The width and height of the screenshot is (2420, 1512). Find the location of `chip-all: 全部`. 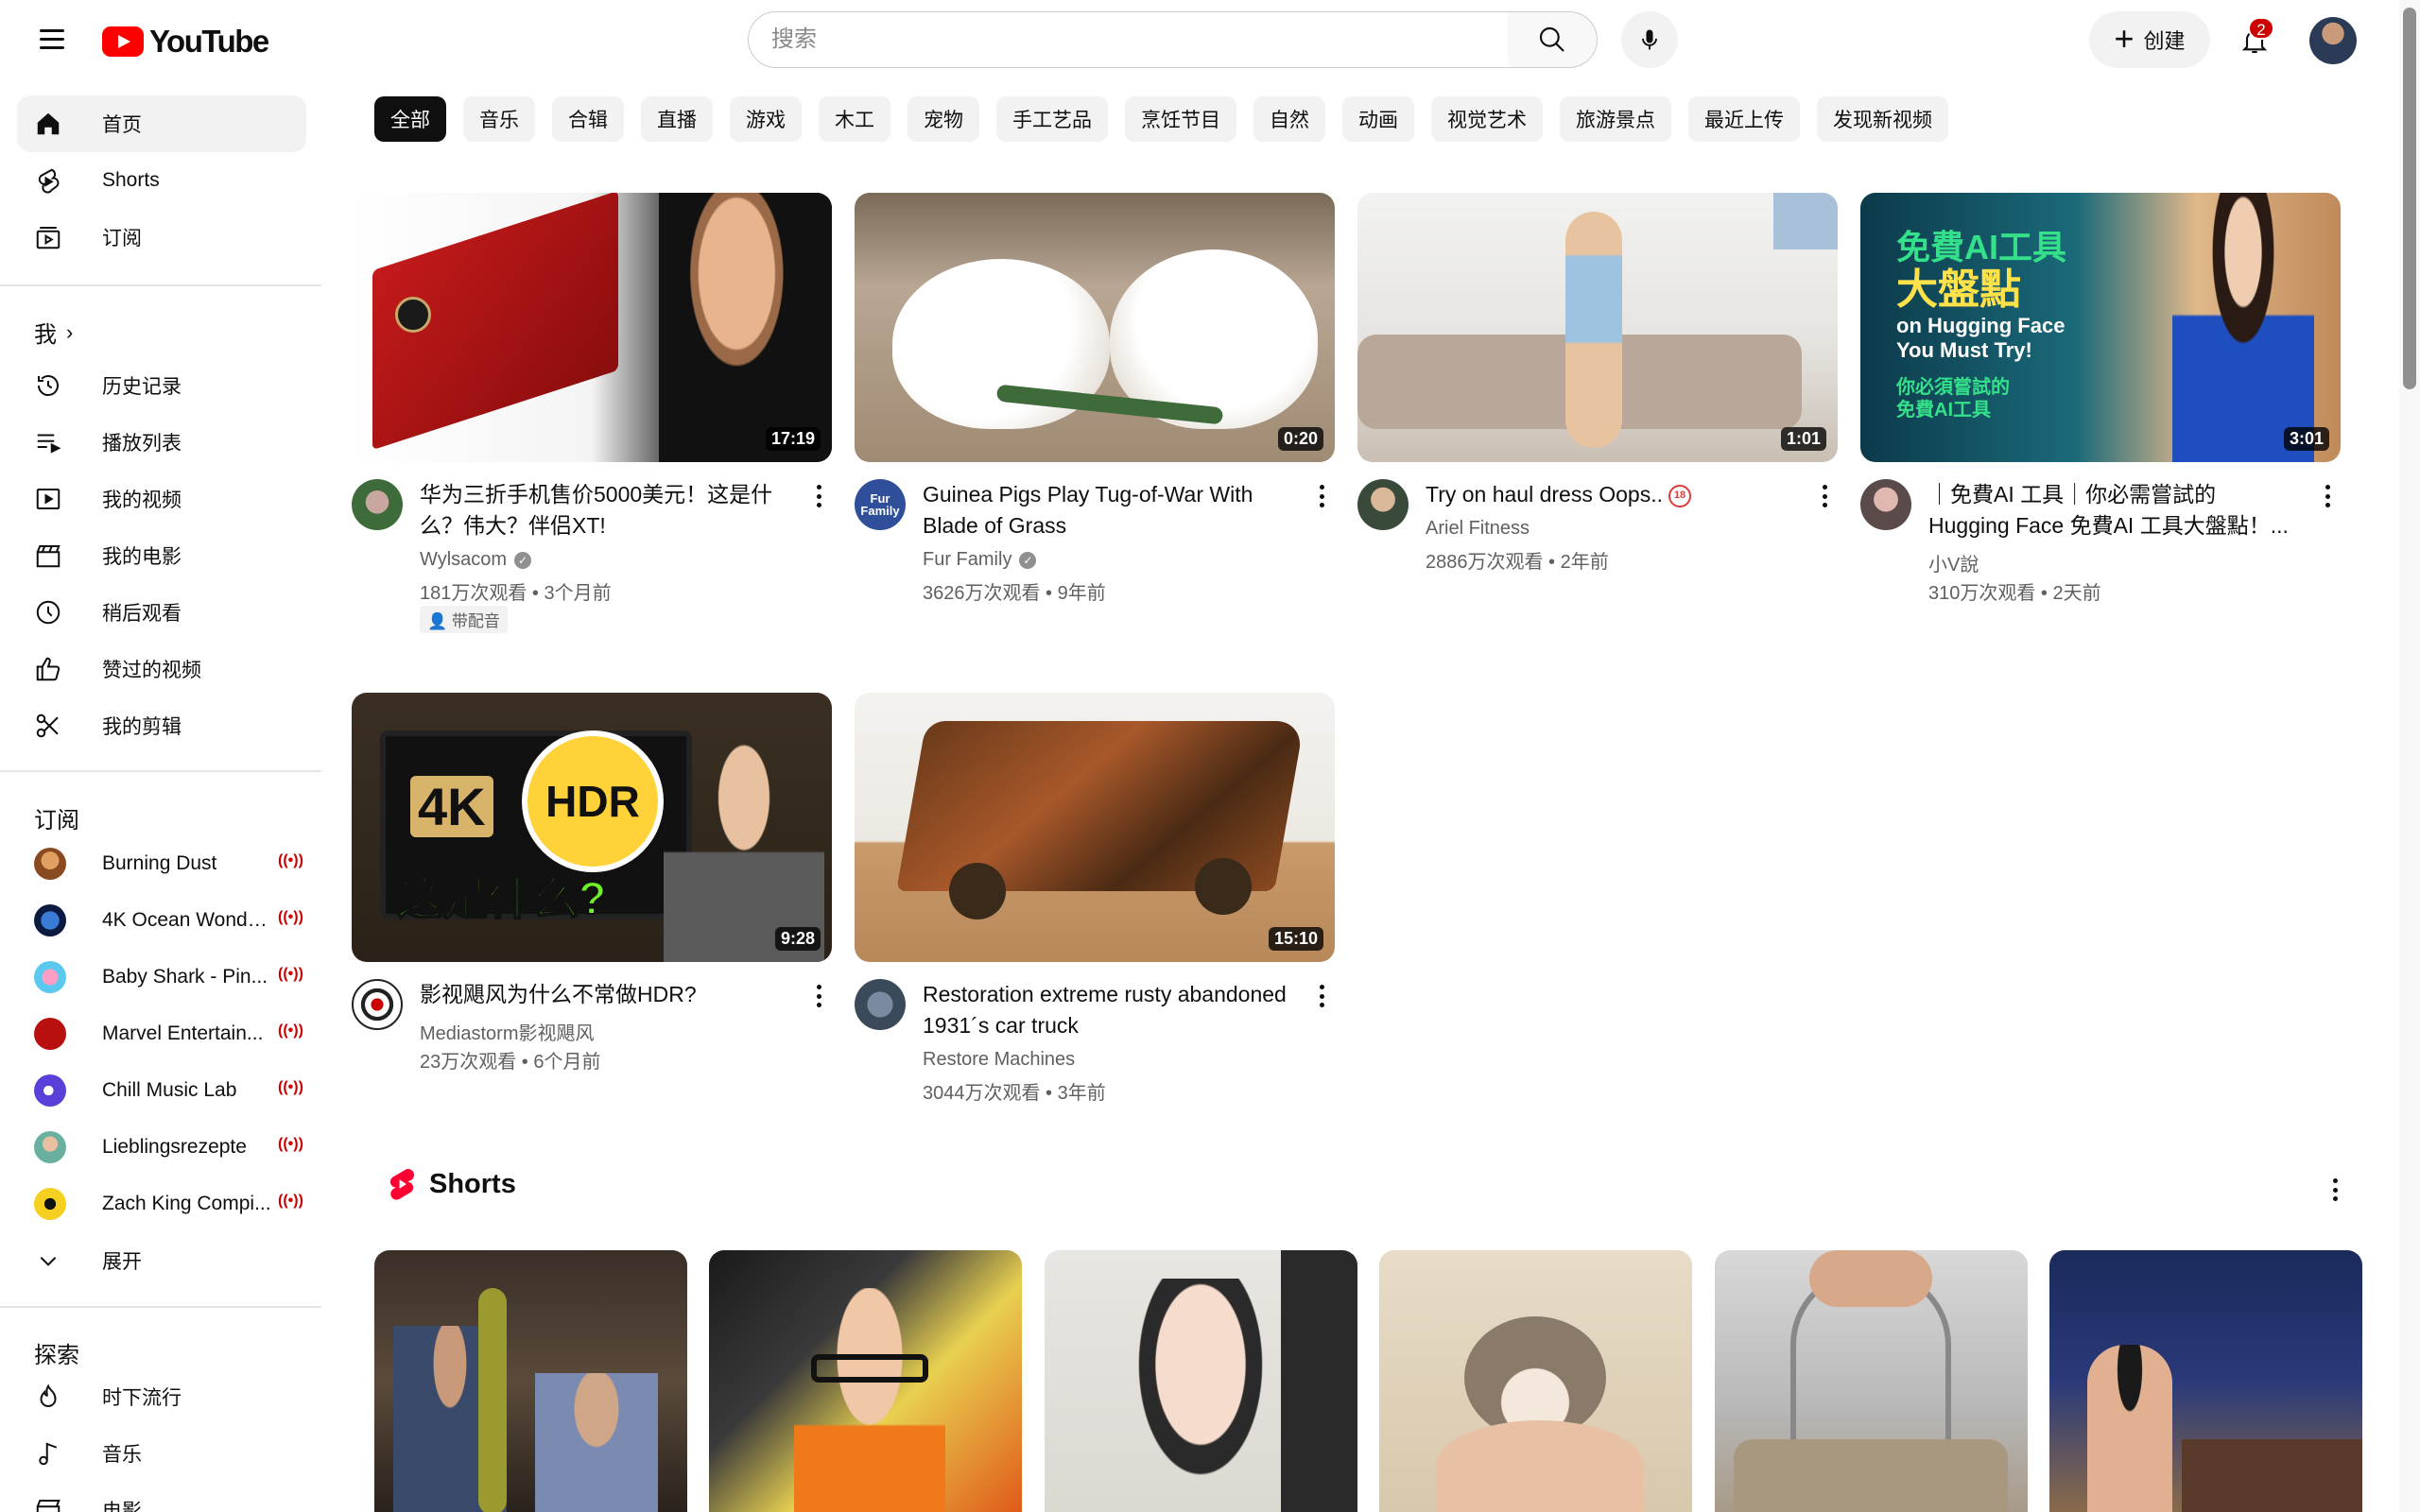

chip-all: 全部 is located at coordinates (410, 119).